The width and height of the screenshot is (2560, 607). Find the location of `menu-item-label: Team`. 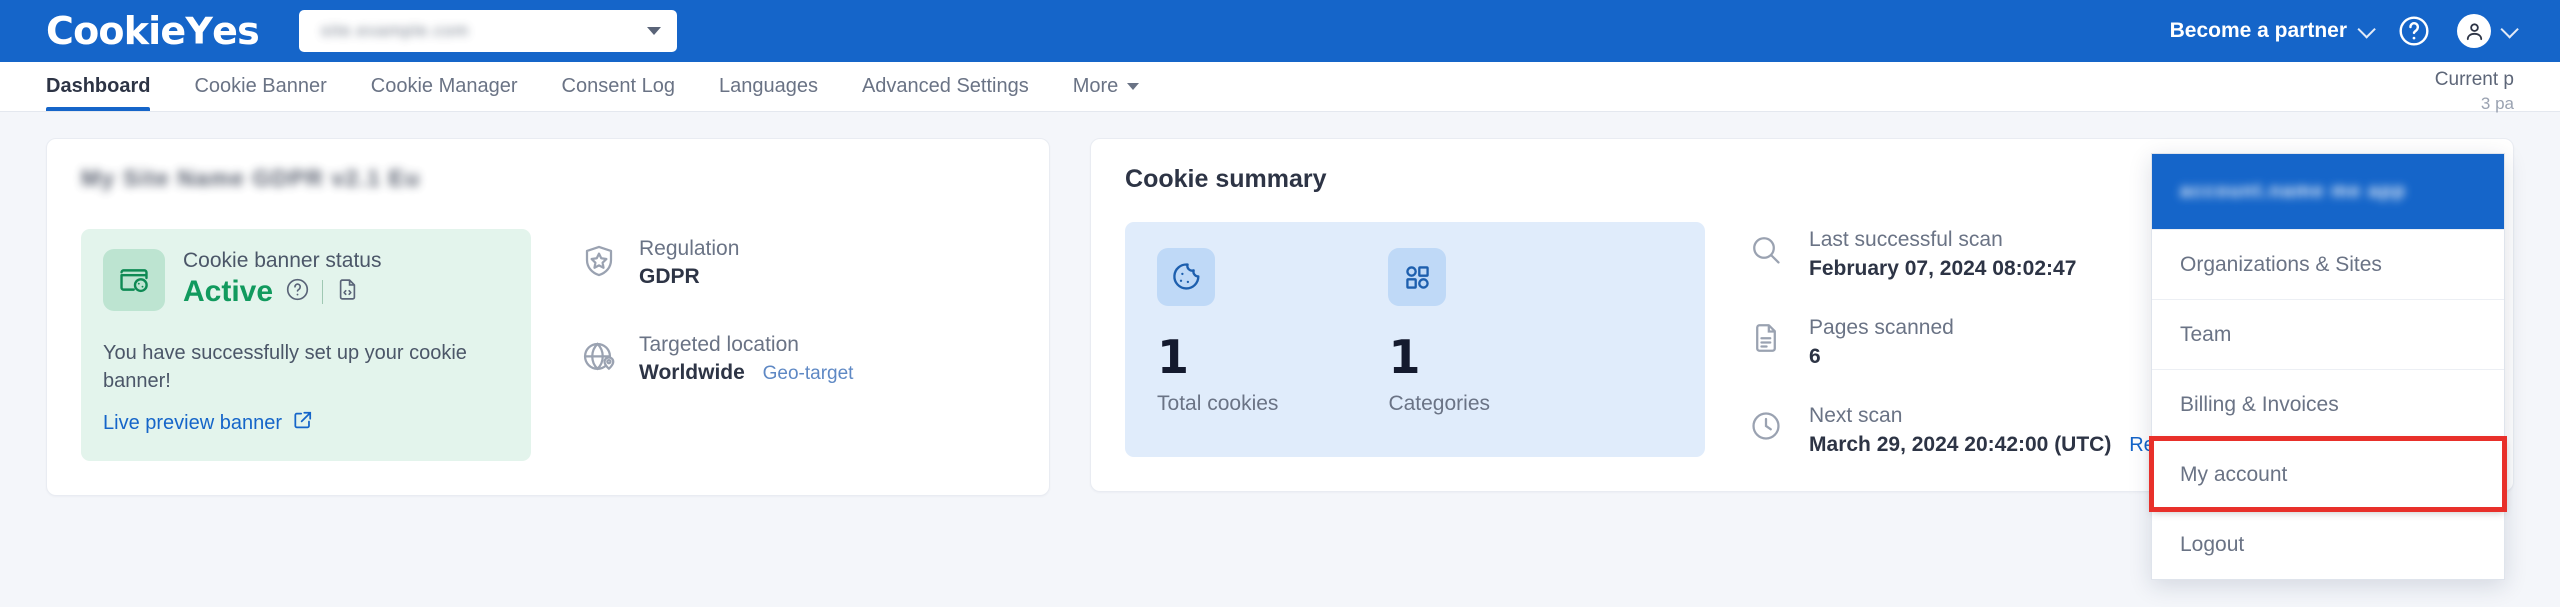

menu-item-label: Team is located at coordinates (2206, 334).